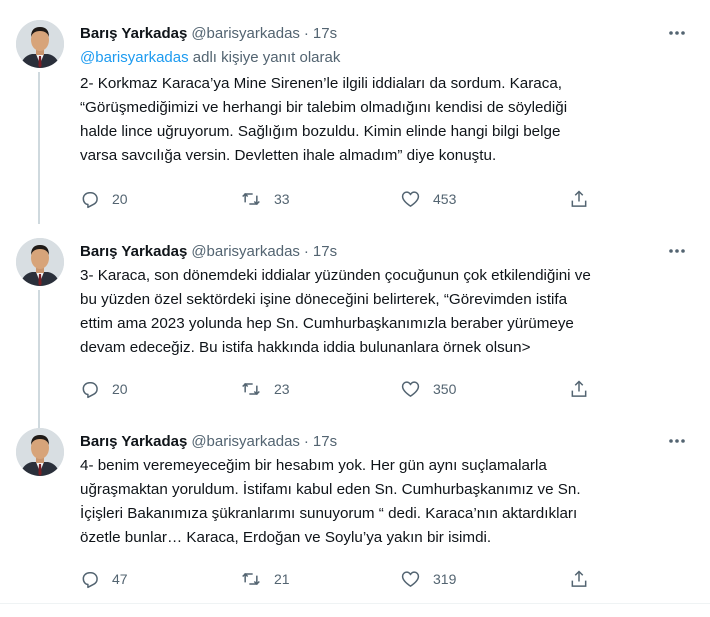 The height and width of the screenshot is (617, 710). Describe the element at coordinates (265, 579) in the screenshot. I see `retweet-button: 21` at that location.